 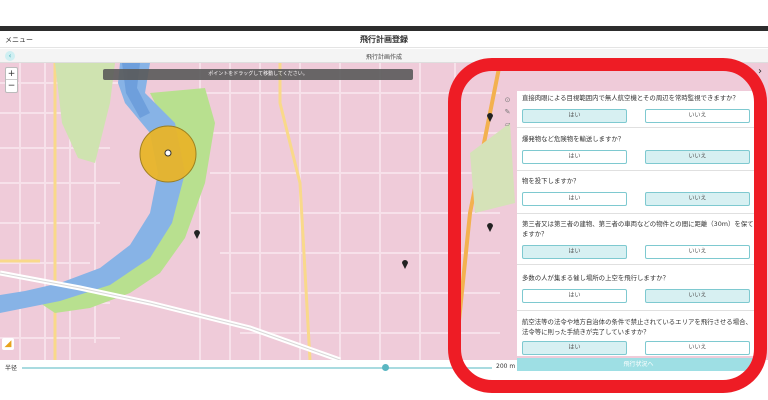 What do you see at coordinates (258, 74) in the screenshot?
I see `map-hint: ポイントをドラッグして移動してください。` at bounding box center [258, 74].